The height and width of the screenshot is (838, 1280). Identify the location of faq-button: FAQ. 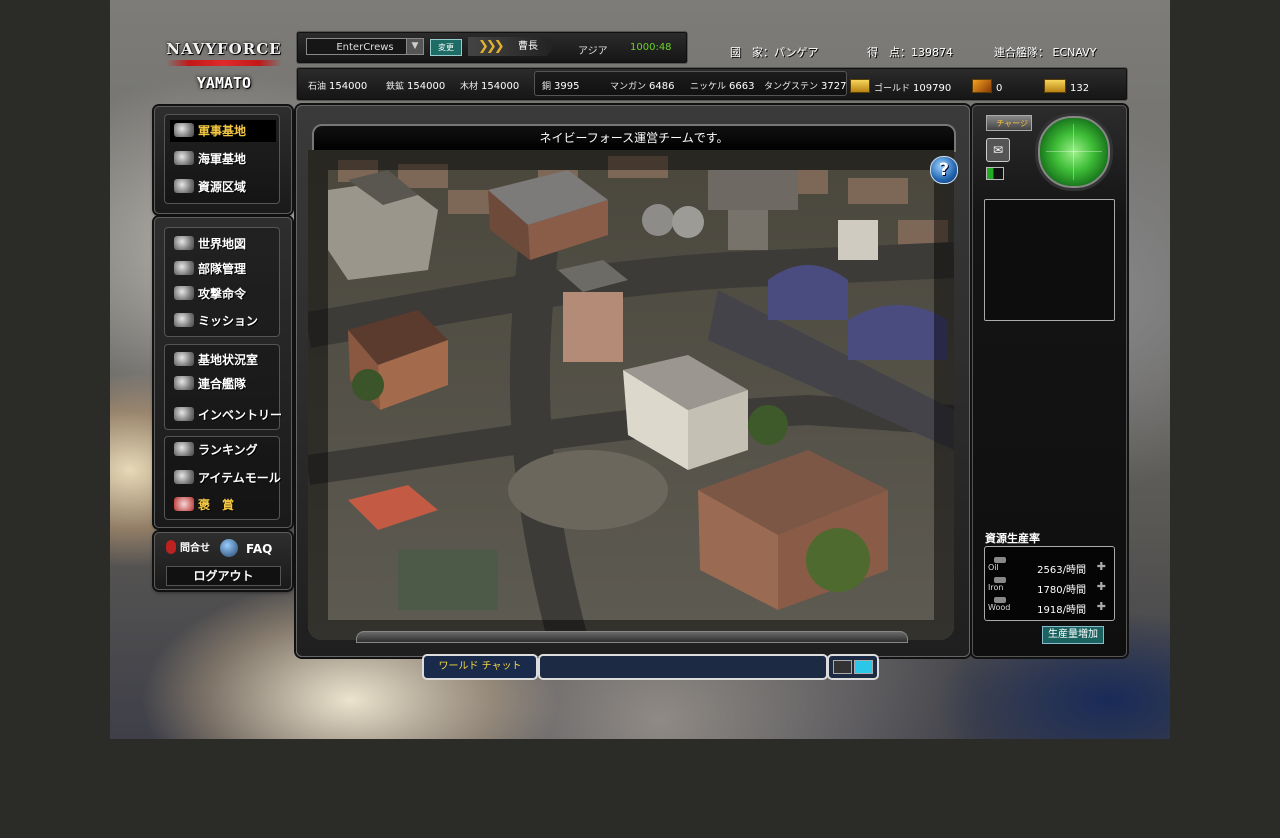
(250, 549).